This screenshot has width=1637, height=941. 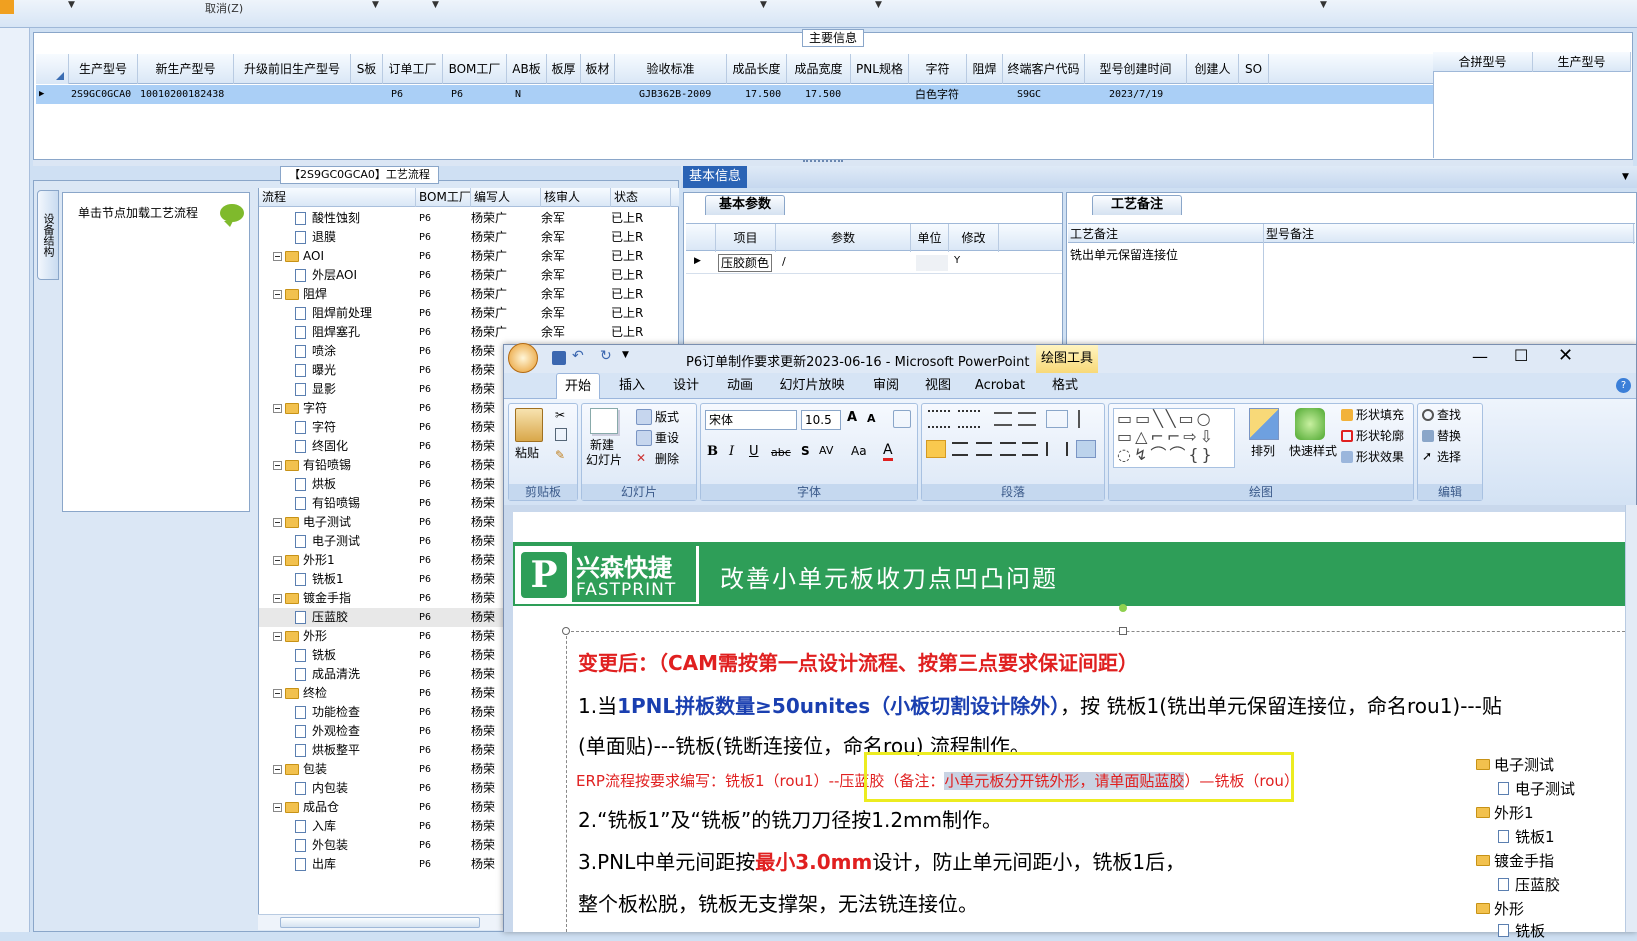 What do you see at coordinates (1136, 94) in the screenshot?
I see `cell: 2023/7/19` at bounding box center [1136, 94].